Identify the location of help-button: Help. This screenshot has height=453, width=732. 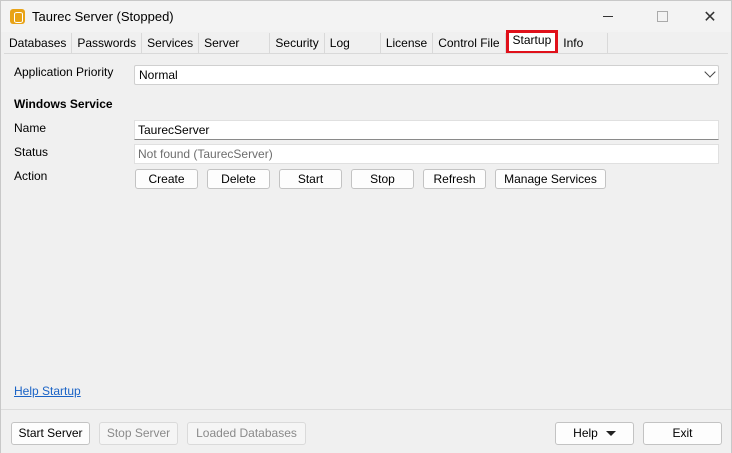
(594, 433).